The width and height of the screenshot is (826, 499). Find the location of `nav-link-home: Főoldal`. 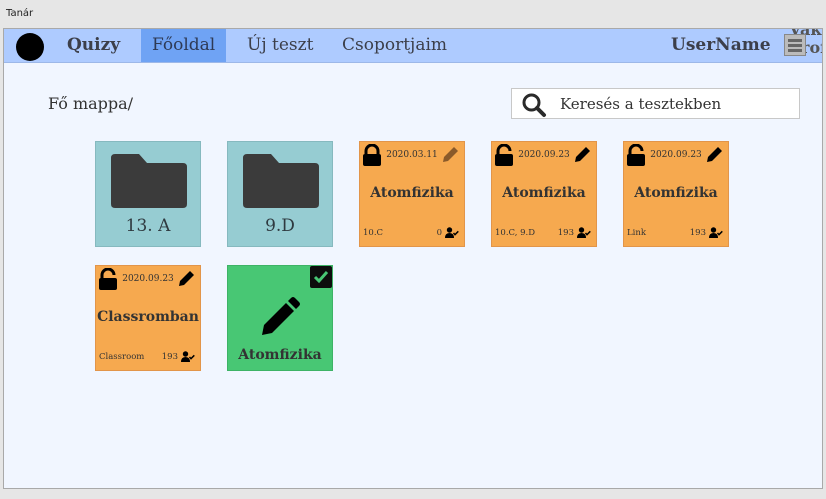

nav-link-home: Főoldal is located at coordinates (184, 45).